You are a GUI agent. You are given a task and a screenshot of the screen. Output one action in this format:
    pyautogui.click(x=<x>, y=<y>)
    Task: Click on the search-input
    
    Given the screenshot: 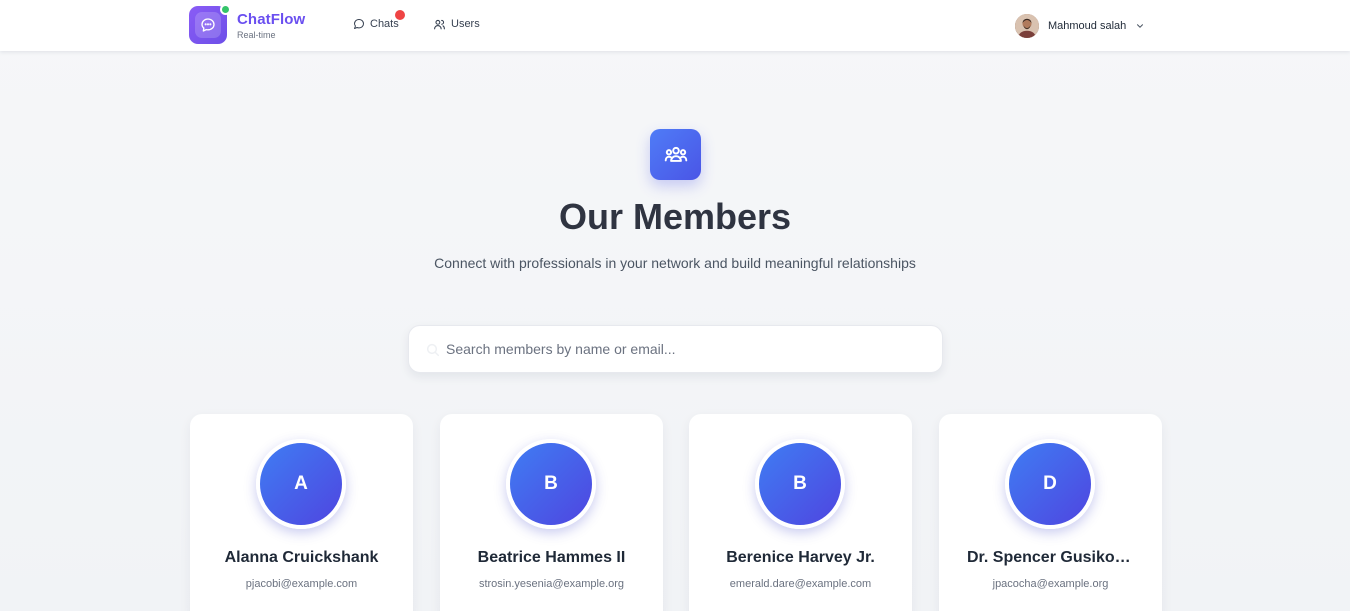 What is the action you would take?
    pyautogui.click(x=686, y=349)
    